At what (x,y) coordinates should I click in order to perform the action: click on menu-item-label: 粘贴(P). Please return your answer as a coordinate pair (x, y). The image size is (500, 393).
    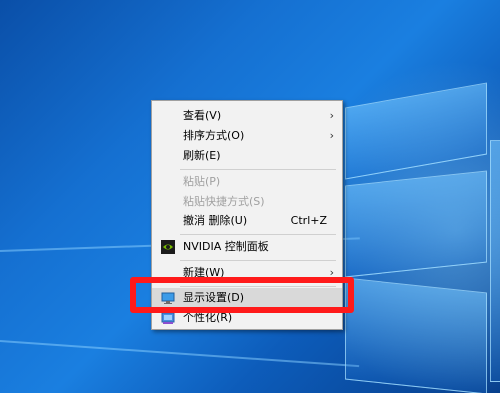
    Looking at the image, I should click on (202, 181).